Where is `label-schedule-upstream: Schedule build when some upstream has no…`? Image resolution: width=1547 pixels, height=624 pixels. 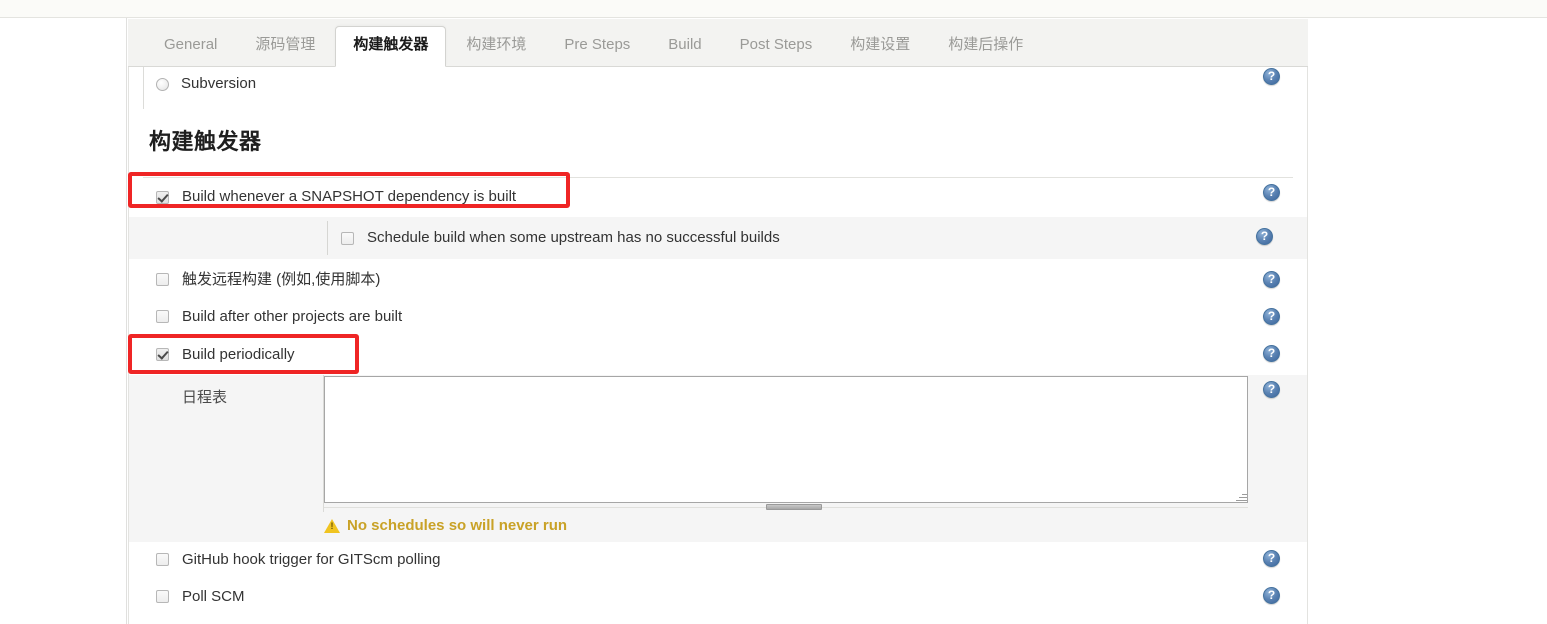 label-schedule-upstream: Schedule build when some upstream has no… is located at coordinates (573, 237).